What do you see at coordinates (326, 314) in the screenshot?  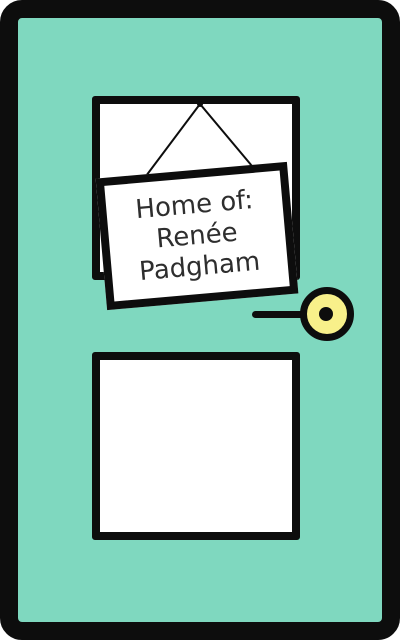 I see `door-knob-center` at bounding box center [326, 314].